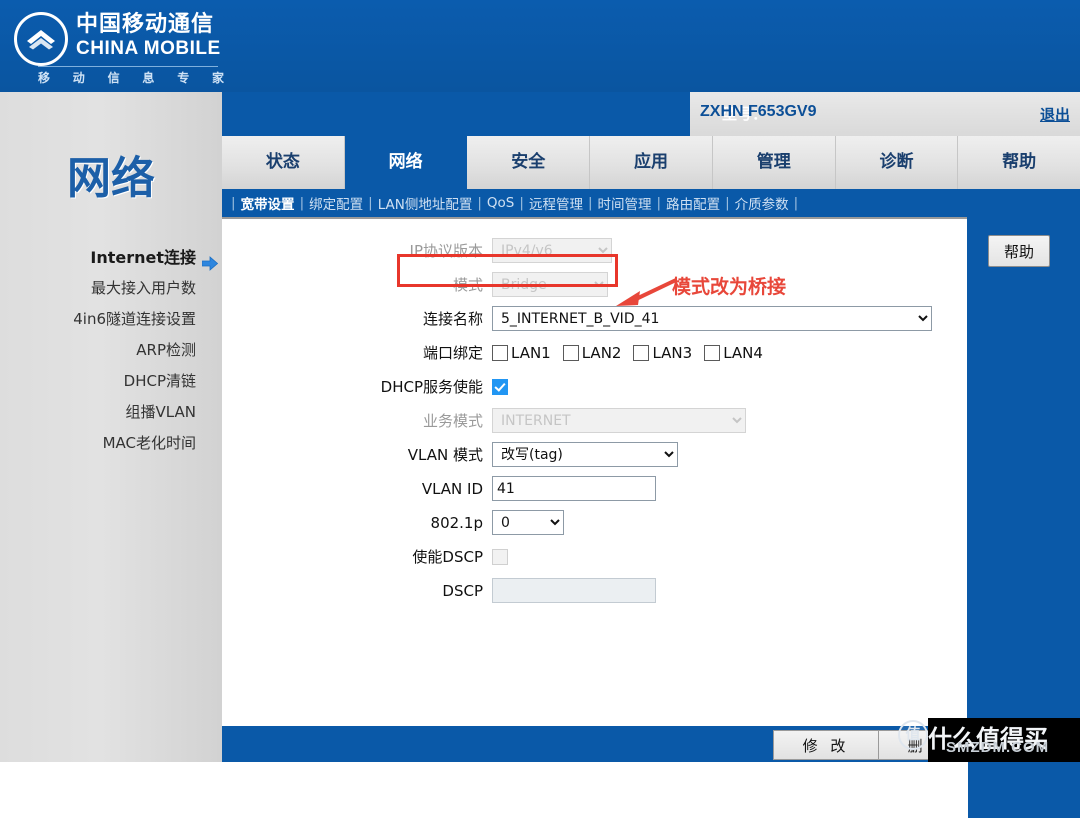 The image size is (1080, 818). I want to click on ip-version-select: IPv4/v6, so click(552, 250).